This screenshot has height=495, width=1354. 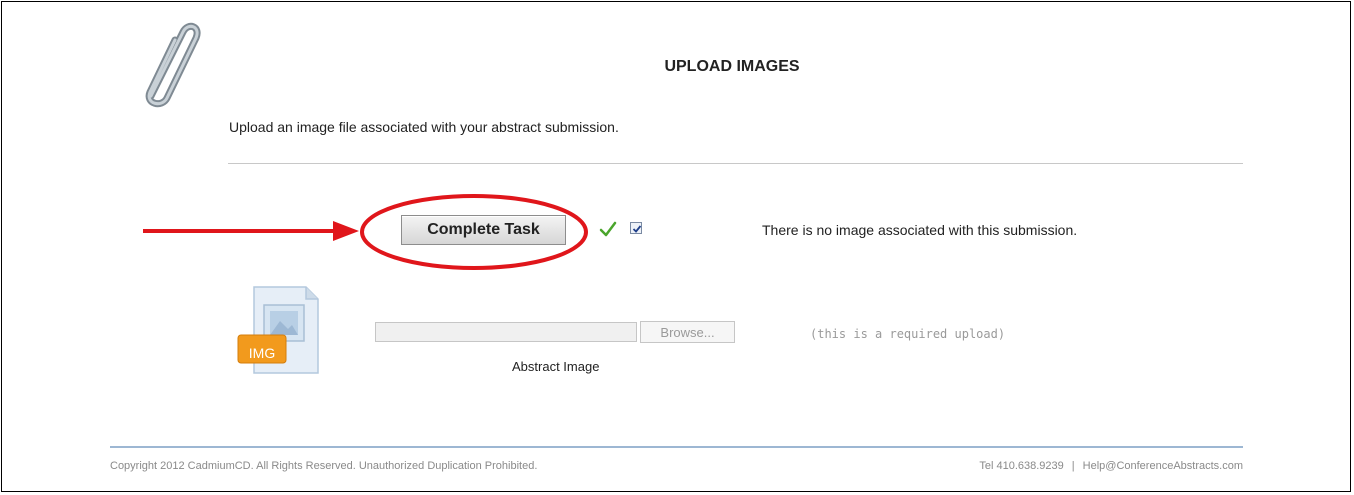 What do you see at coordinates (1163, 466) in the screenshot?
I see `footer-email-link: Help@ConferenceAbstracts.com` at bounding box center [1163, 466].